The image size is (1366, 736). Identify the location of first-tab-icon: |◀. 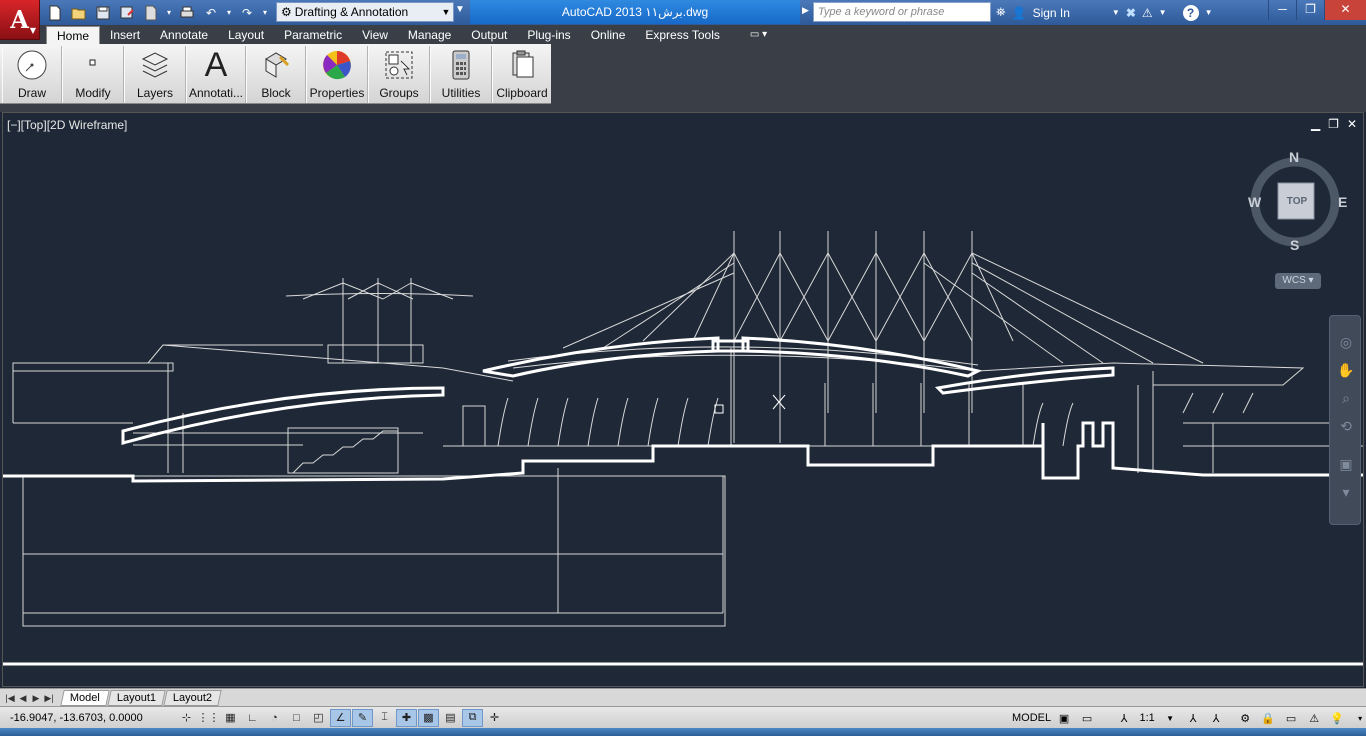
(10, 698).